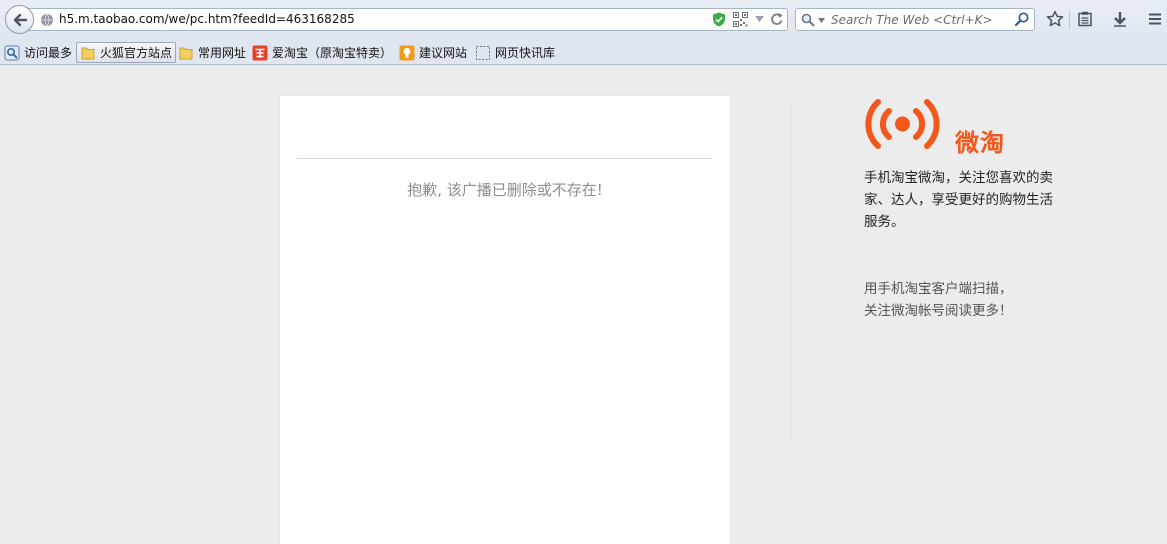 Image resolution: width=1167 pixels, height=544 pixels. I want to click on vertical-divider, so click(790, 271).